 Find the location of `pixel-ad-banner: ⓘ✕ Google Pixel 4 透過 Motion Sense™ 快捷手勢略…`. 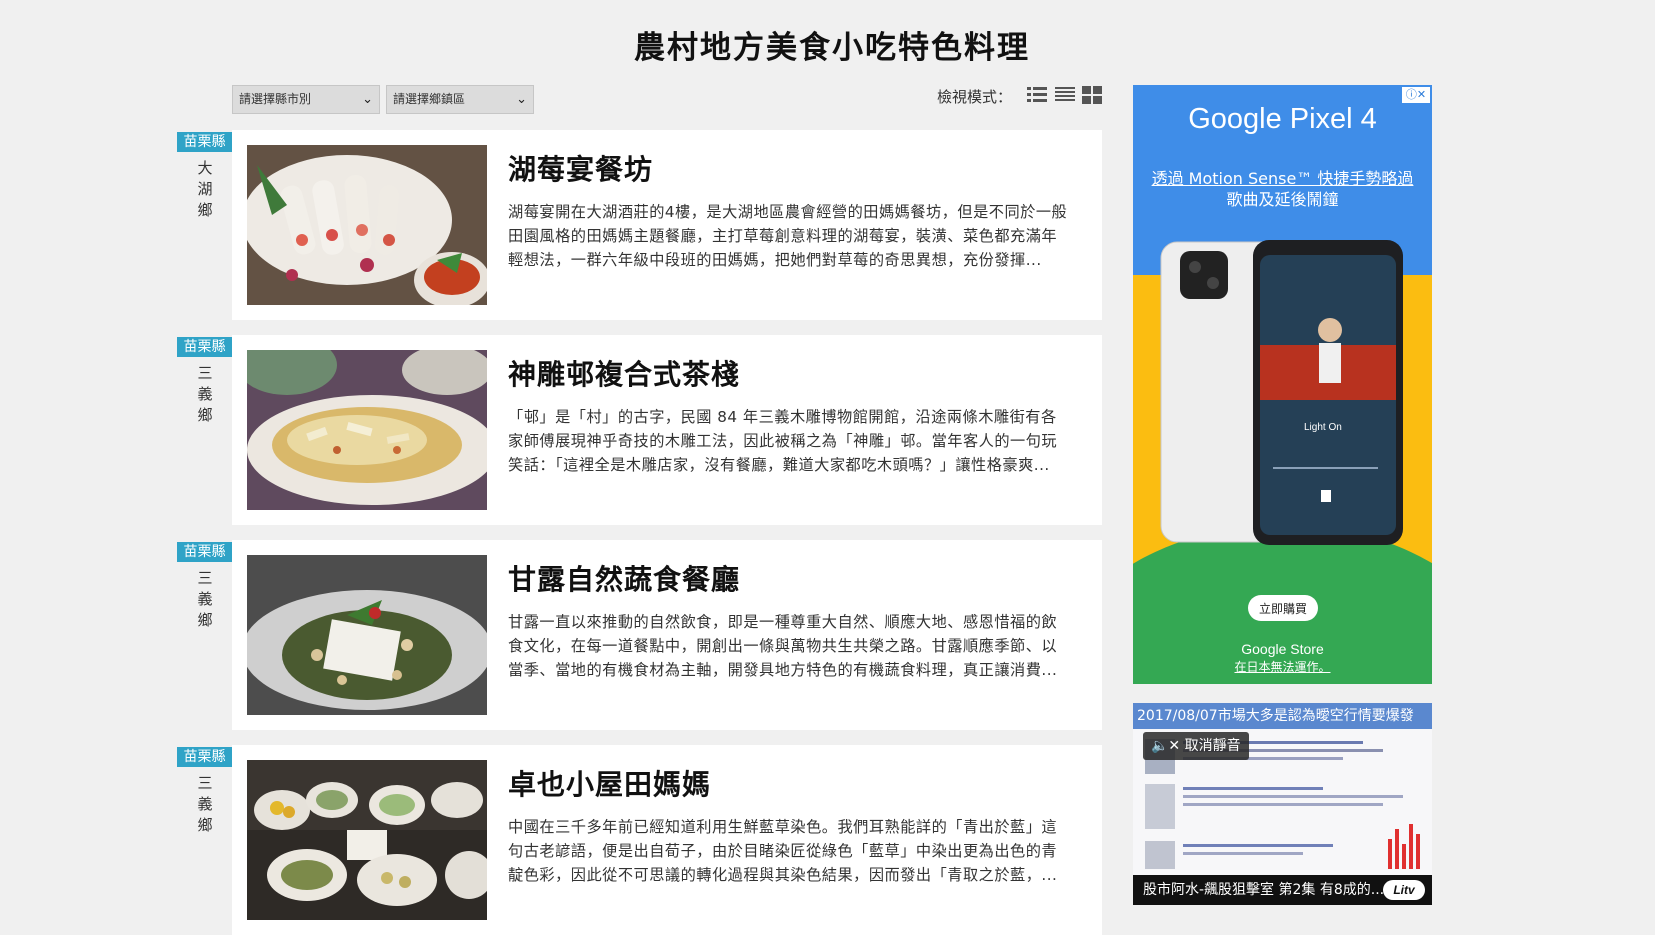

pixel-ad-banner: ⓘ✕ Google Pixel 4 透過 Motion Sense™ 快捷手勢略… is located at coordinates (1282, 384).